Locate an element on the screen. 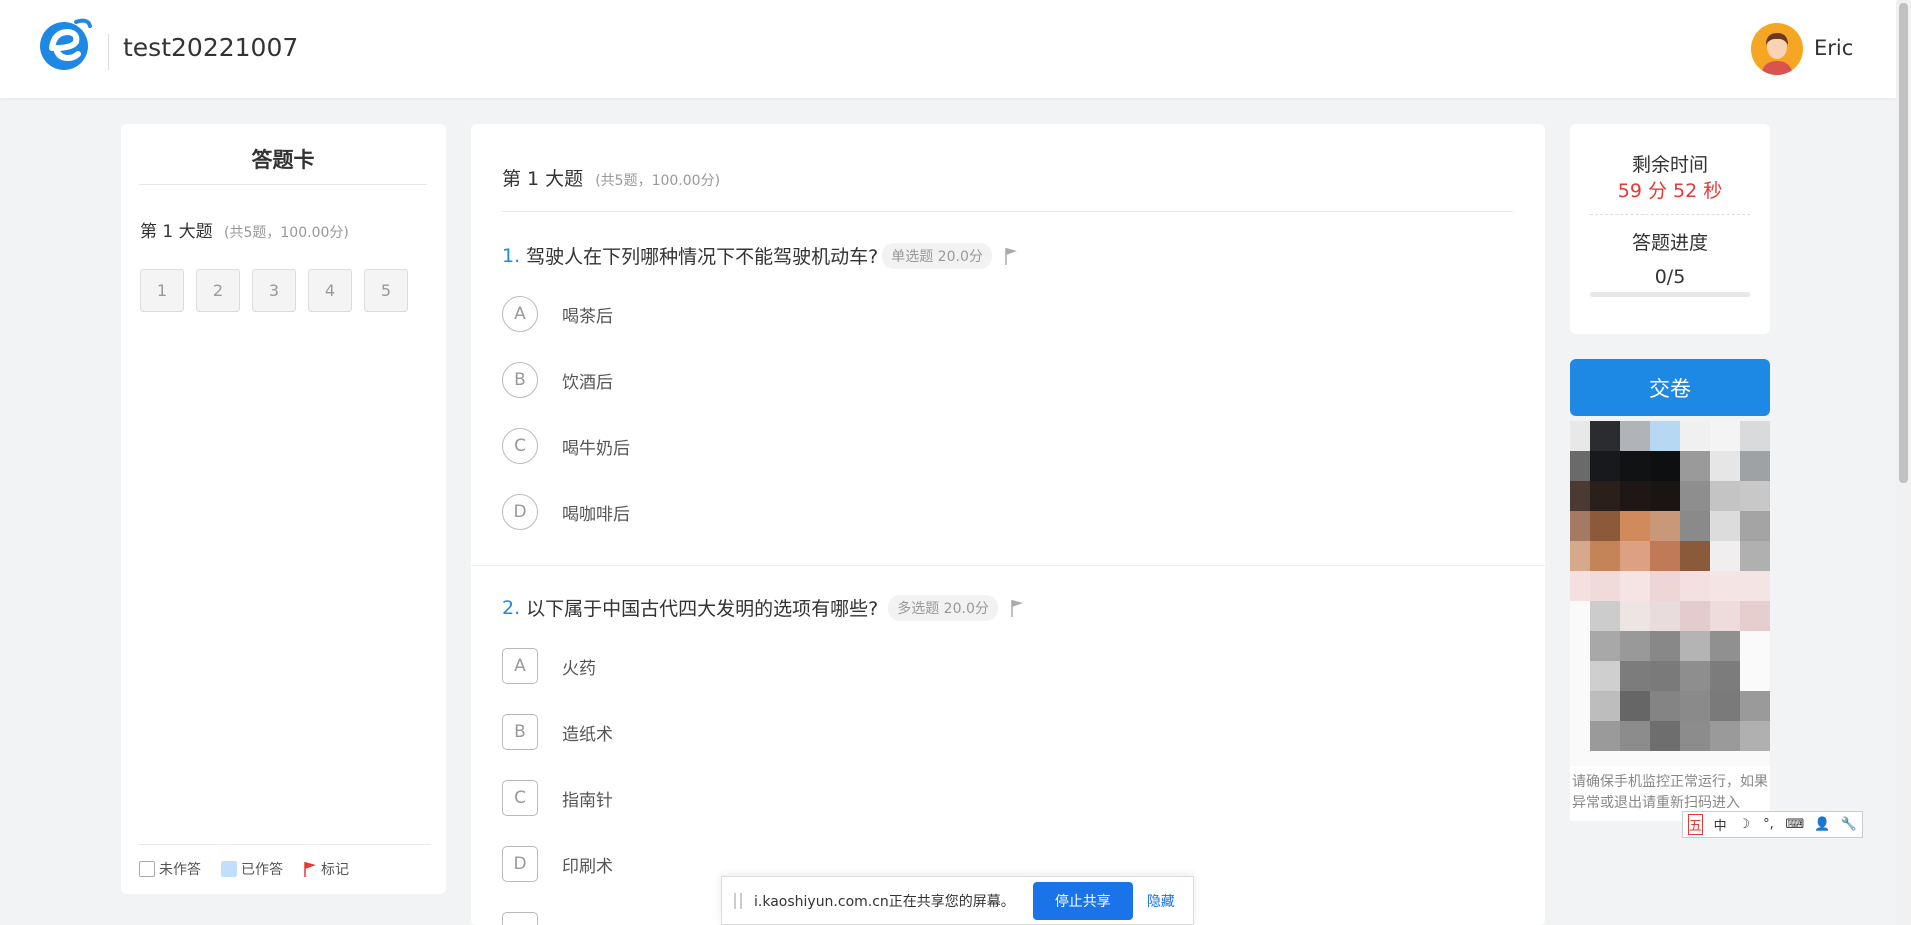  option-c: C 喝牛奶后 is located at coordinates (566, 446).